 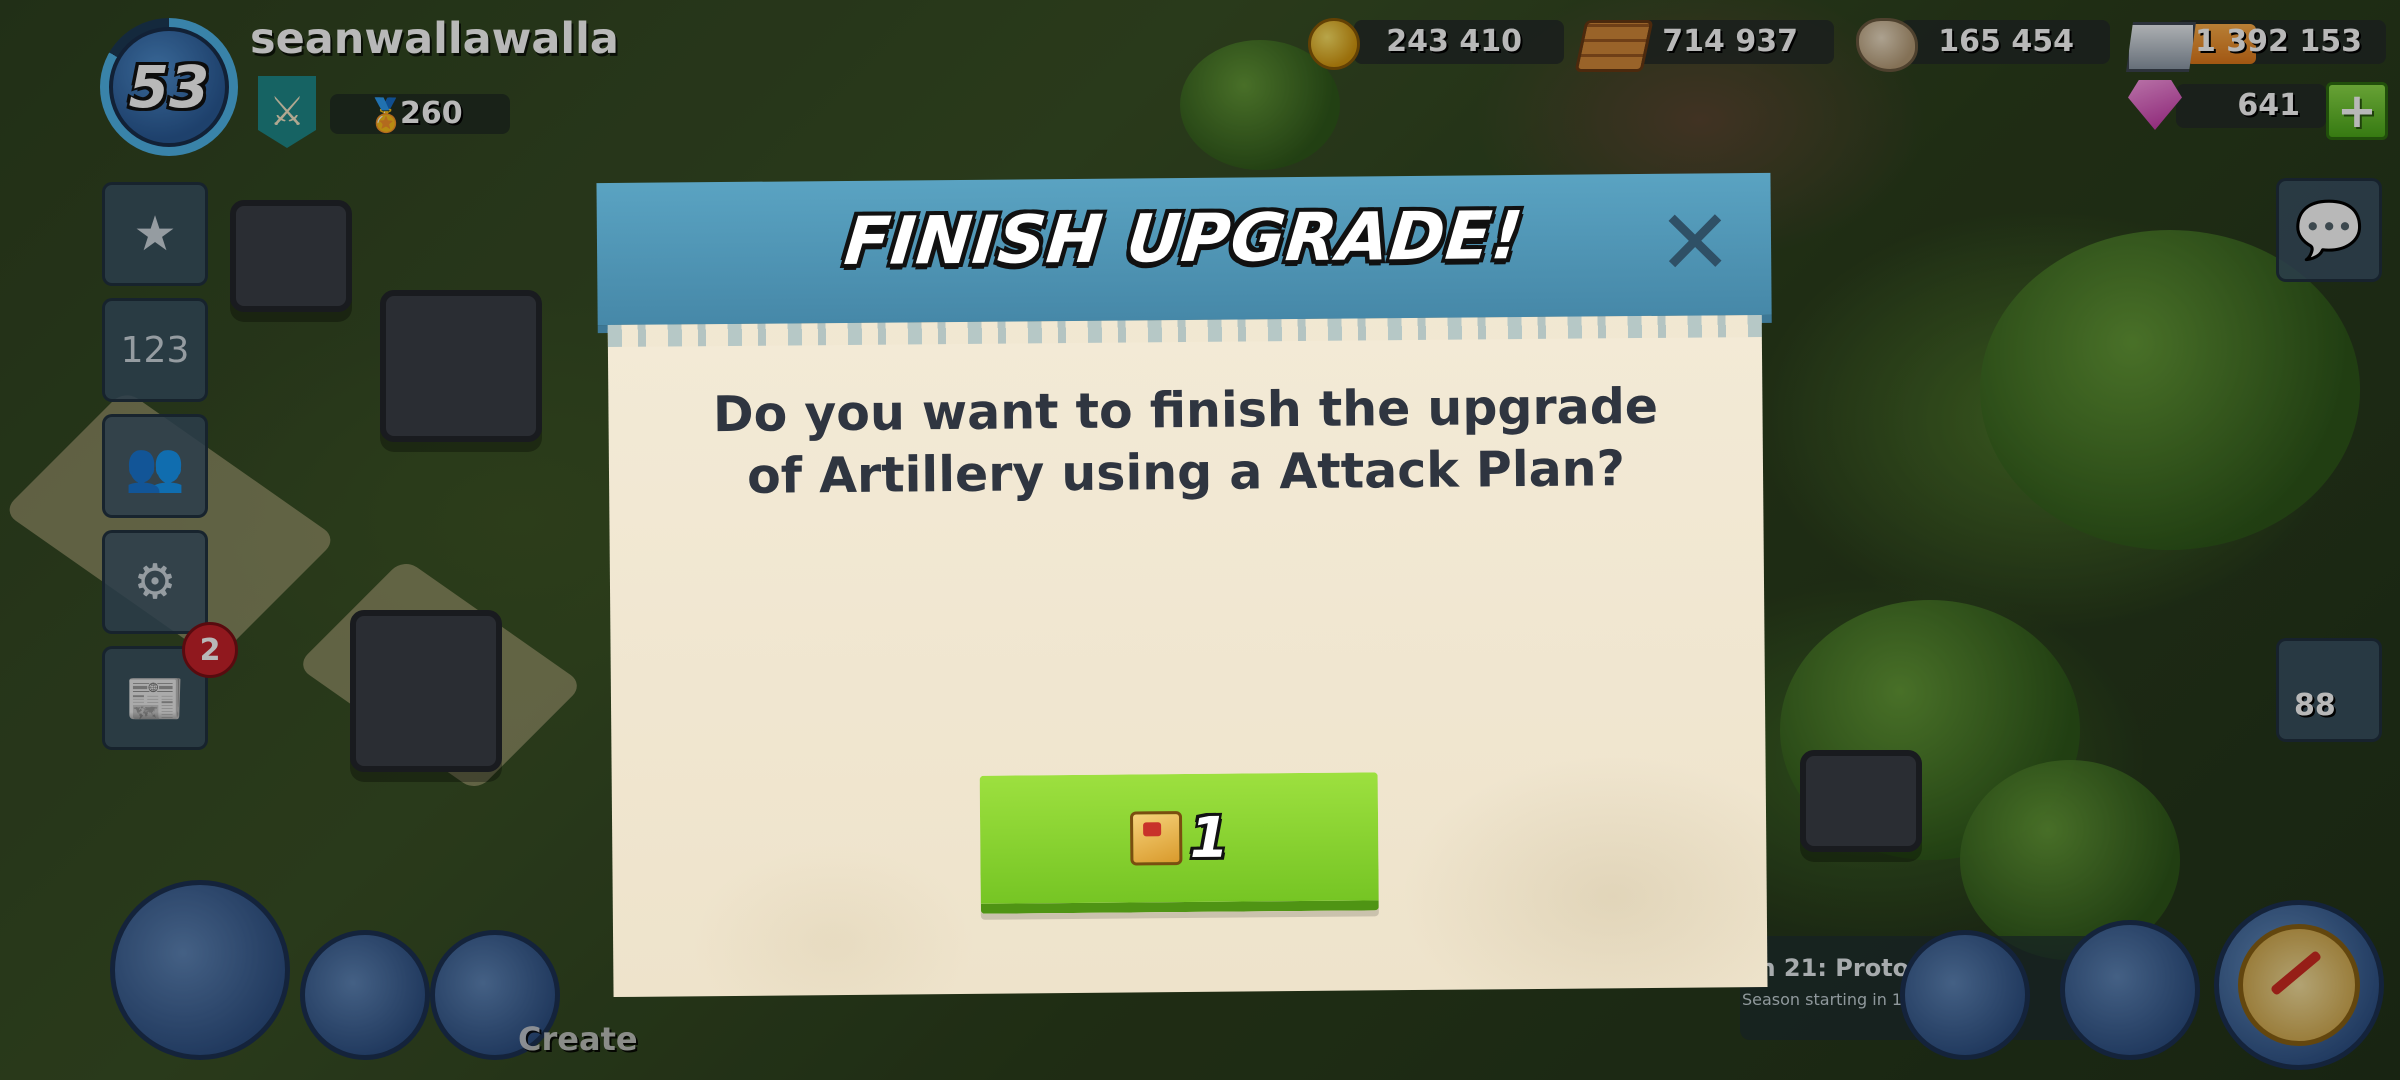 I want to click on close-icon: ✕, so click(x=1695, y=243).